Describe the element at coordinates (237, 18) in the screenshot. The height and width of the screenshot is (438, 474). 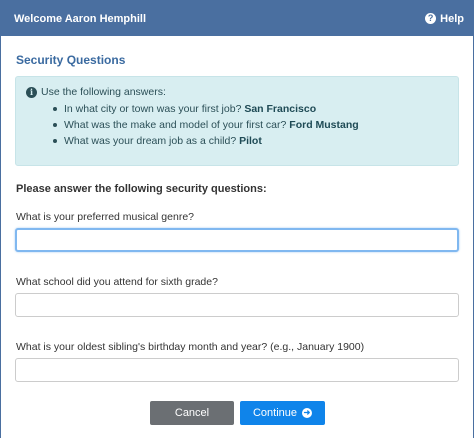
I see `title-bar: Welcome Aaron Hemphill ? Help` at that location.